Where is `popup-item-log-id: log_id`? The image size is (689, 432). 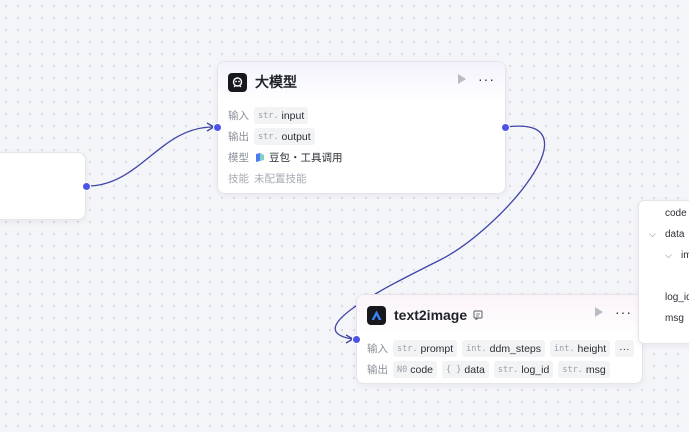
popup-item-log-id: log_id is located at coordinates (677, 297).